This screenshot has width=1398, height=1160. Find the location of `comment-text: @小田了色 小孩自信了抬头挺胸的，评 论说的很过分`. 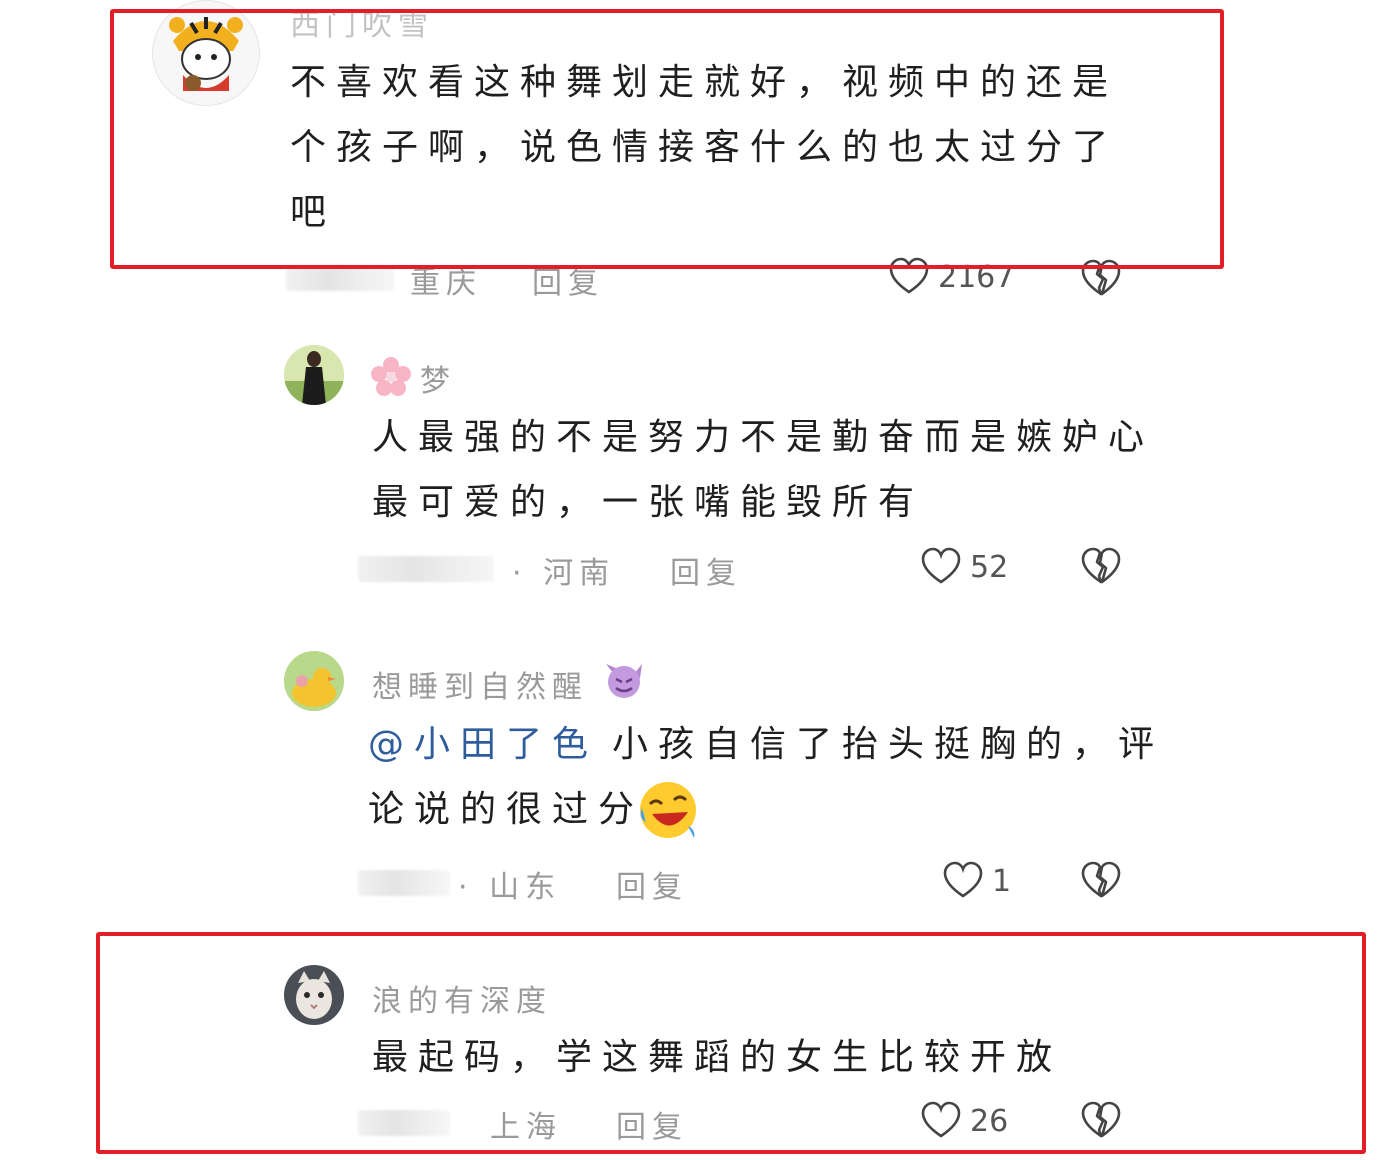

comment-text: @小田了色 小孩自信了抬头挺胸的，评 论说的很过分 is located at coordinates (766, 777).